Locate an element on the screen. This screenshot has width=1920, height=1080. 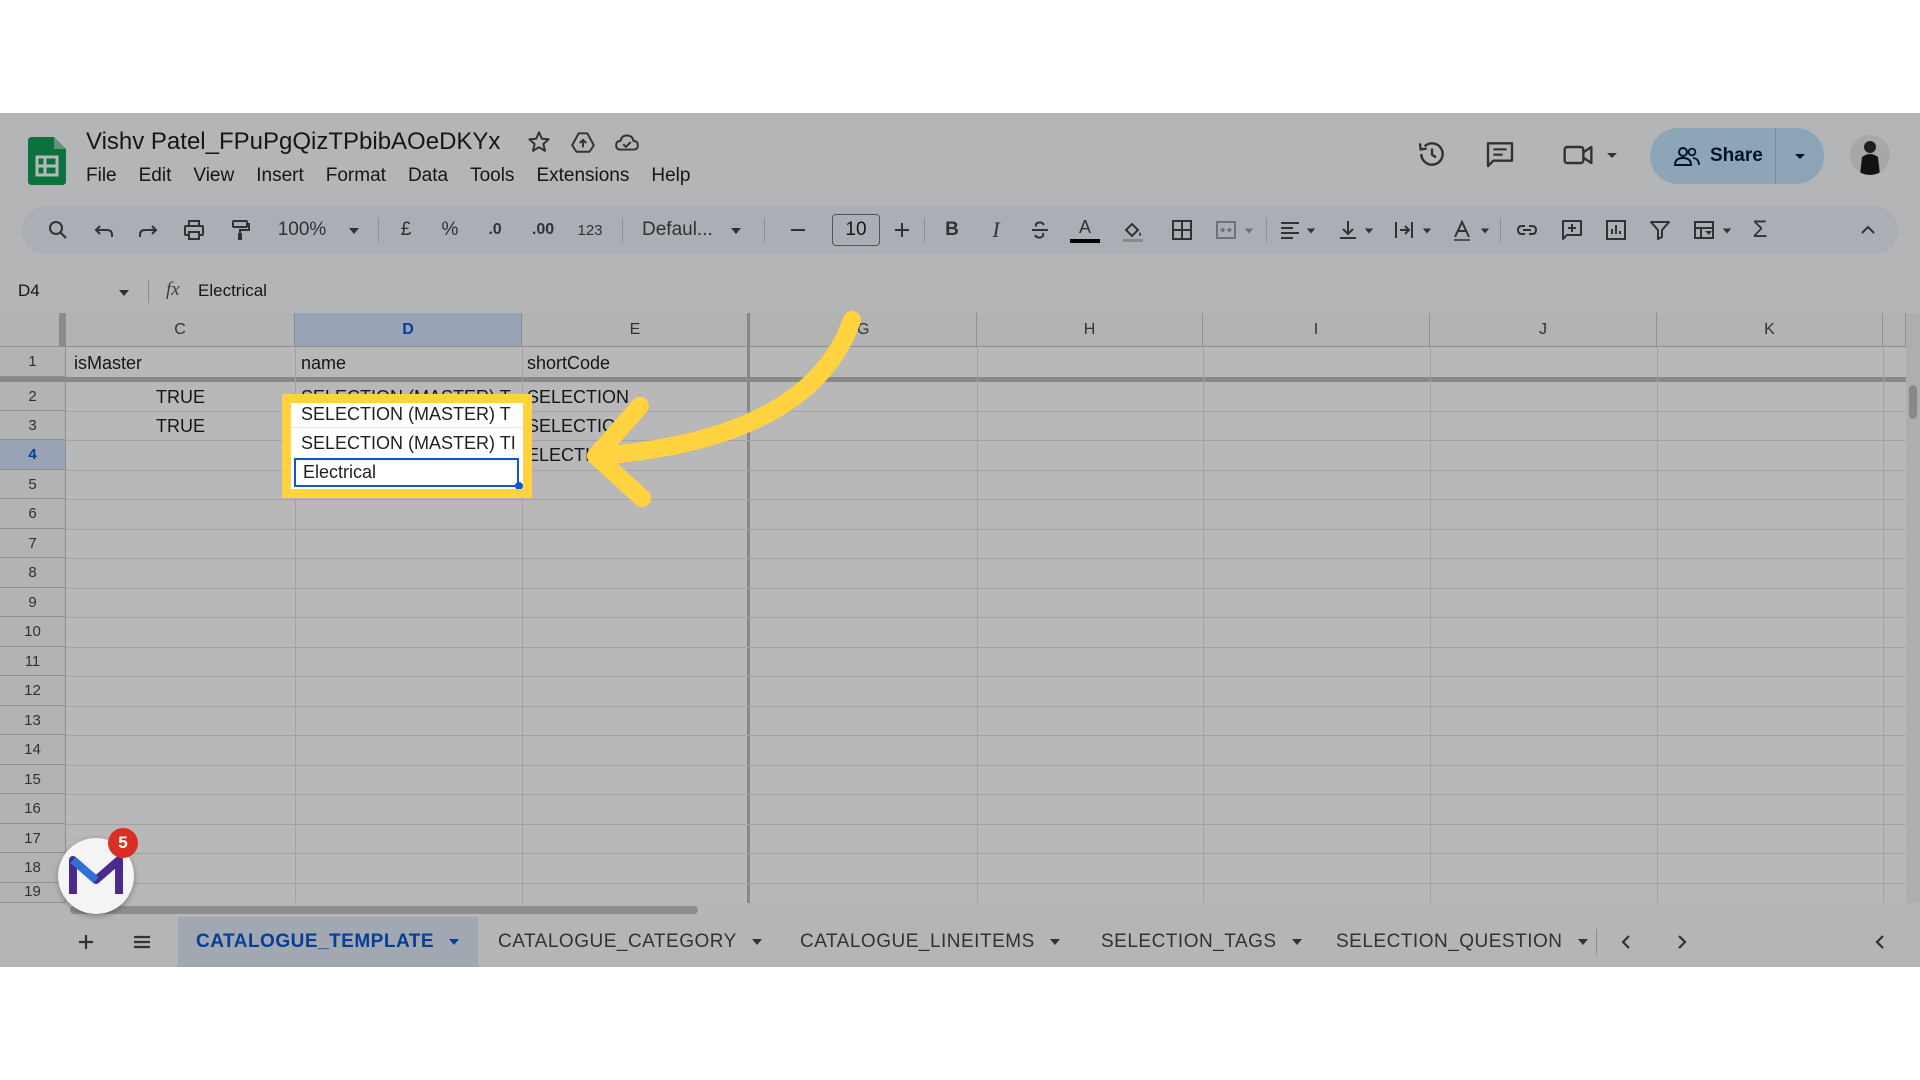
row-header-18: 18 is located at coordinates (33, 868).